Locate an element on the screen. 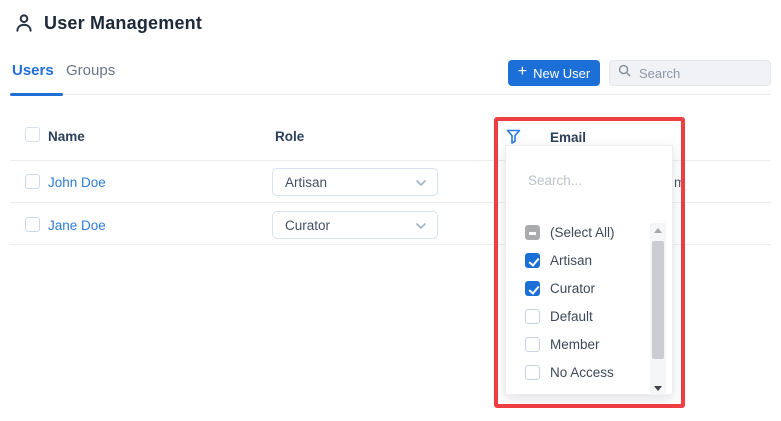  filter-option-label: Curator is located at coordinates (573, 288).